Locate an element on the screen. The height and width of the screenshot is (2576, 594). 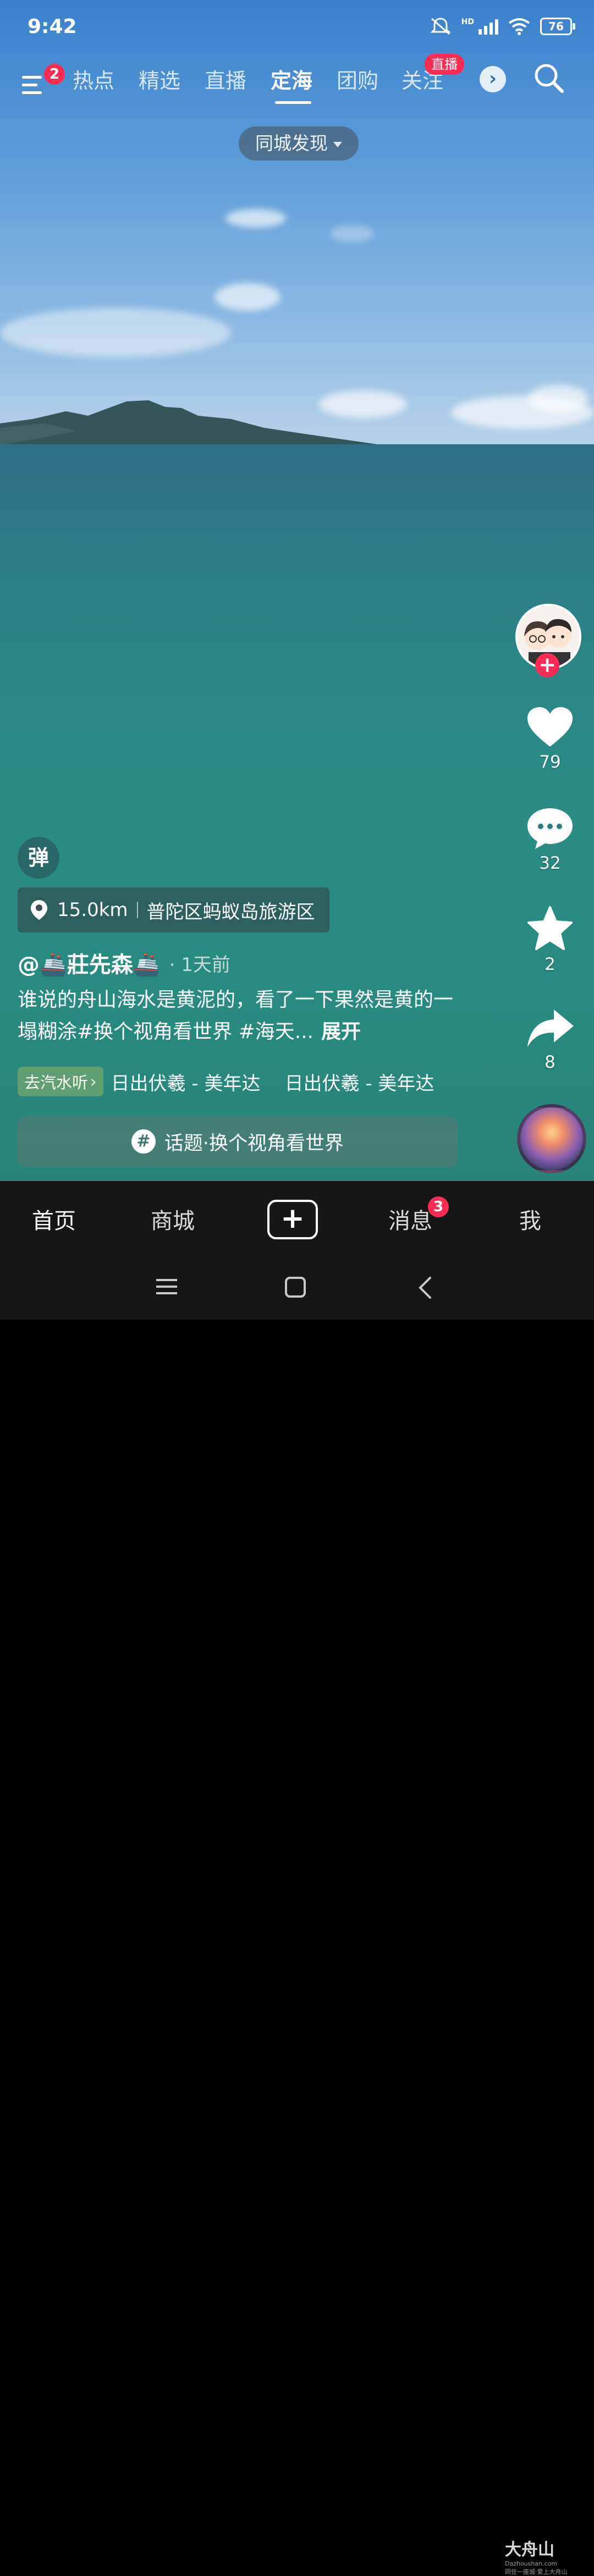
search-icon is located at coordinates (549, 78).